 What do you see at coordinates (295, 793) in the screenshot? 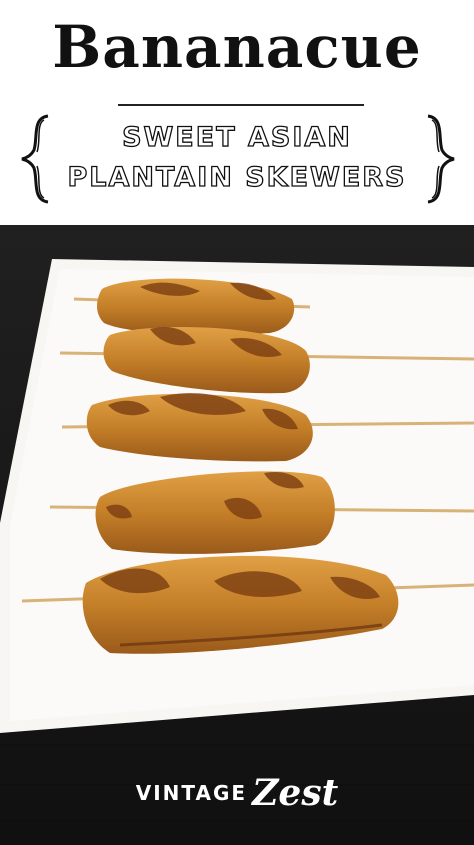
I see `logo-word-zest: Zest` at bounding box center [295, 793].